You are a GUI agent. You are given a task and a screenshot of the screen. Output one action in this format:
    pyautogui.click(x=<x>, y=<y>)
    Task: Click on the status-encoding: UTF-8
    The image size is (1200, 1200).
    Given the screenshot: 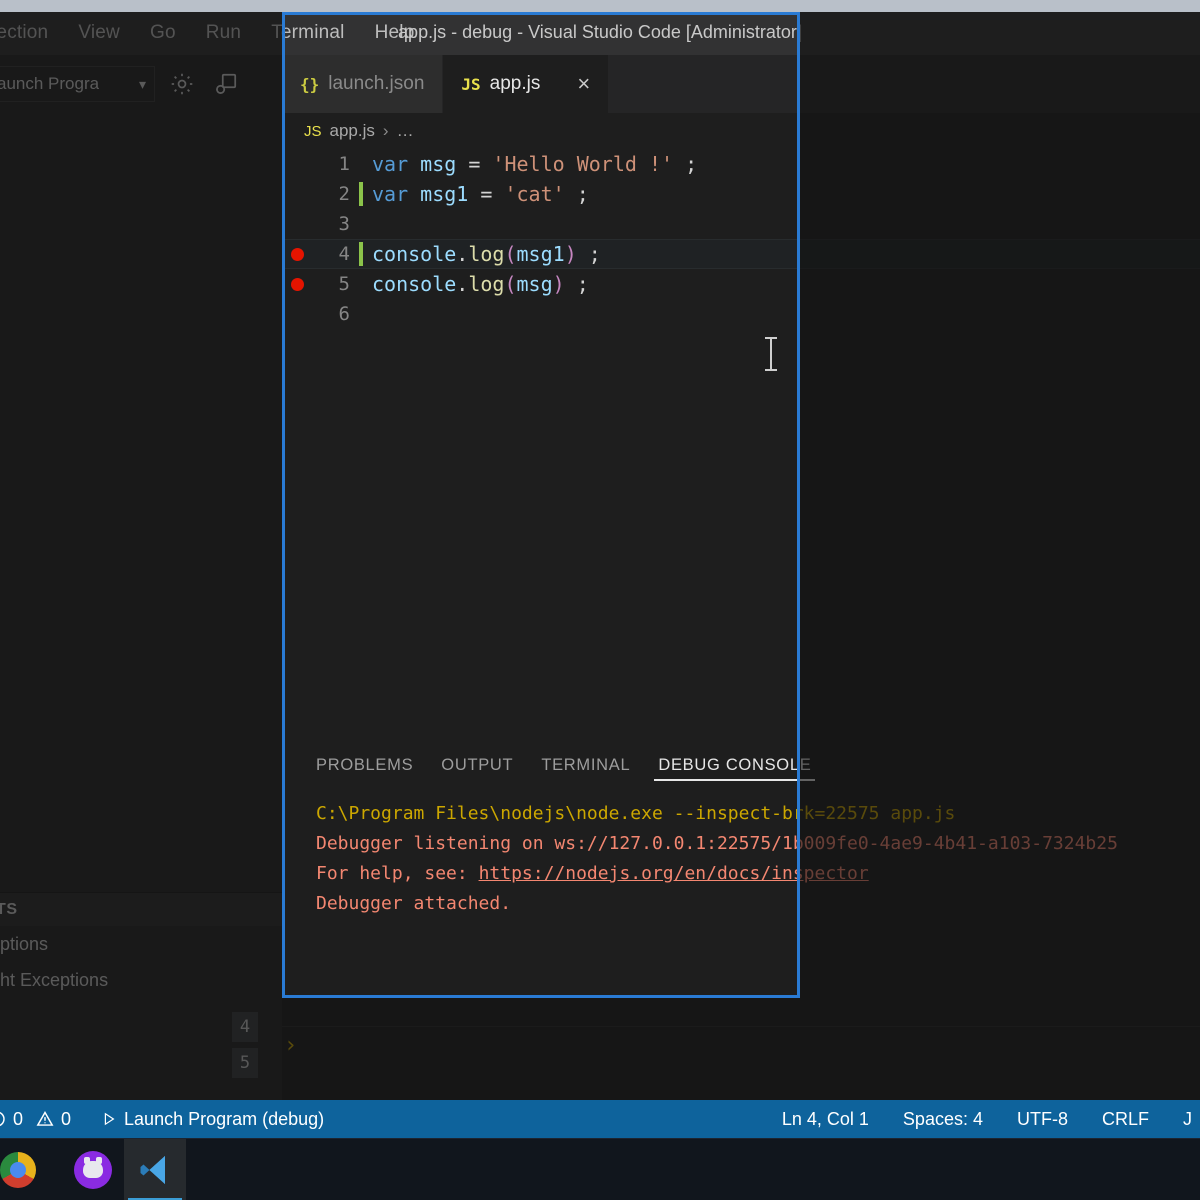 What is the action you would take?
    pyautogui.click(x=1042, y=1119)
    